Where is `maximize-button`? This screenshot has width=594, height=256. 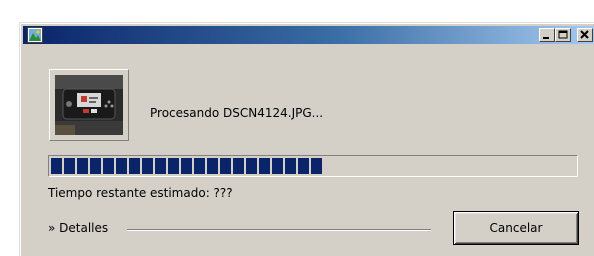 maximize-button is located at coordinates (563, 35).